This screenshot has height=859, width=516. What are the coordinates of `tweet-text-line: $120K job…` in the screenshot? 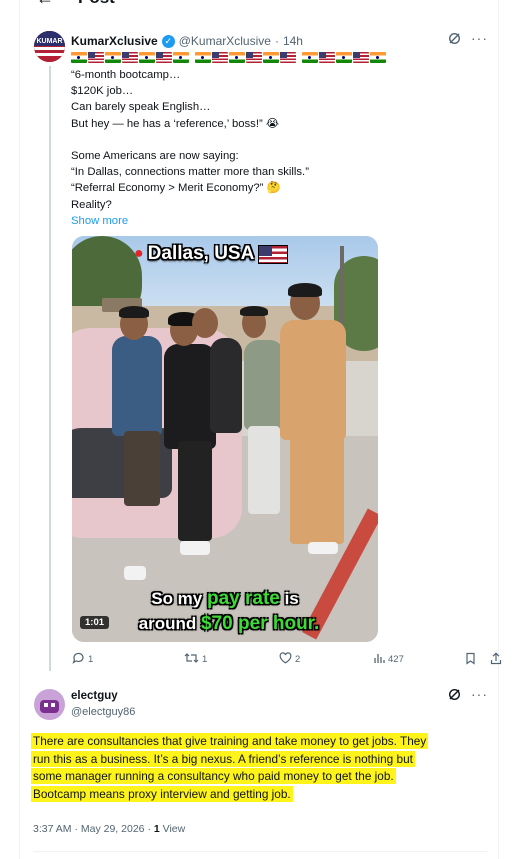 It's located at (102, 91).